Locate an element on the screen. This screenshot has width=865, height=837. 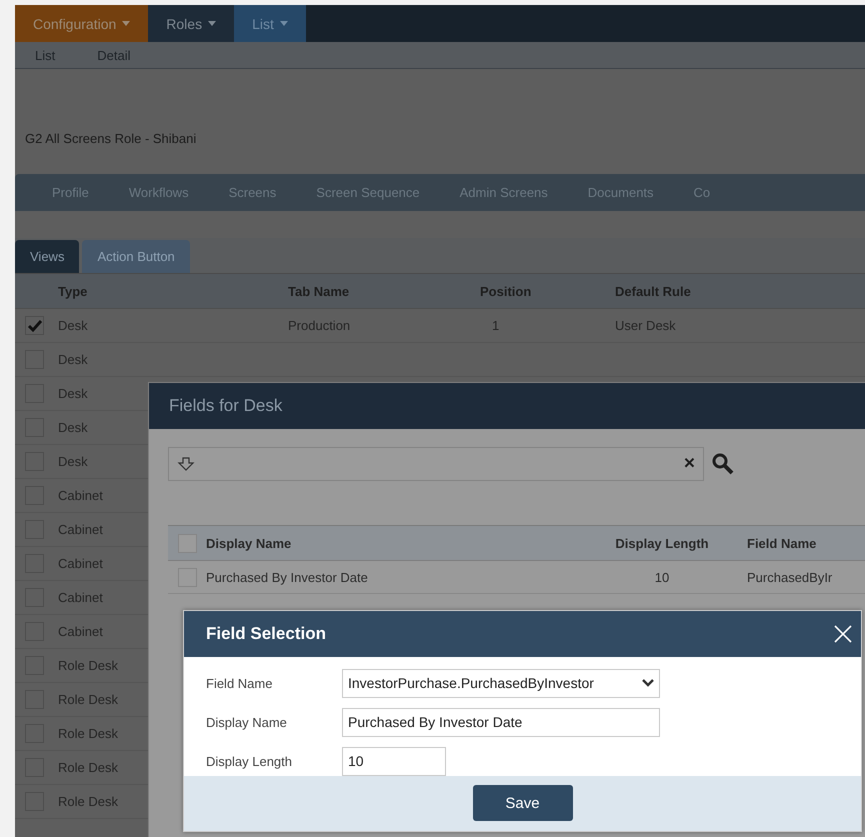
nav-menu-tab: List is located at coordinates (270, 23).